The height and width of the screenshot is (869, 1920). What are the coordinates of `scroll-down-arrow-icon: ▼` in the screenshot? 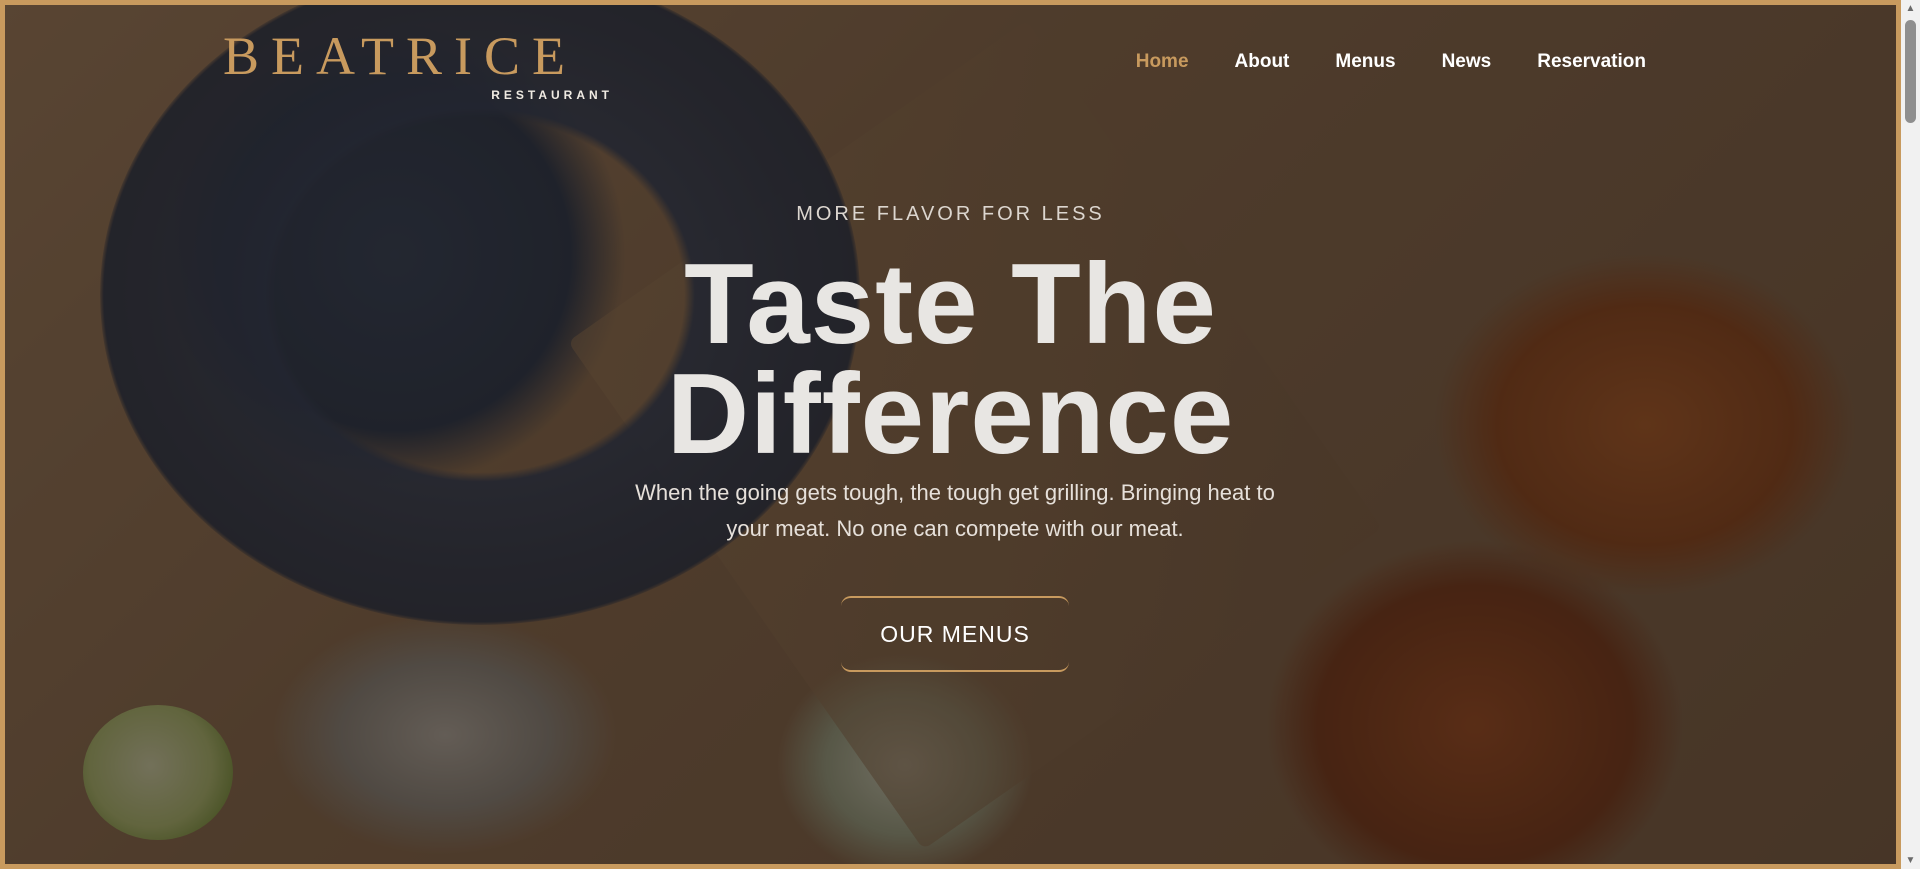 It's located at (1910, 860).